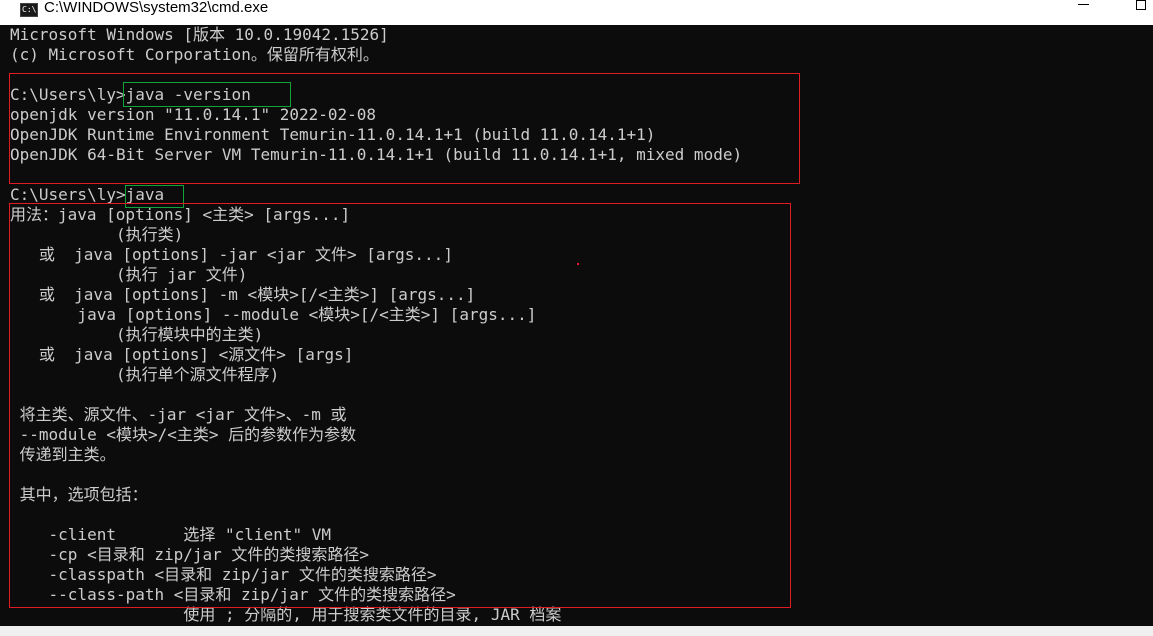  What do you see at coordinates (286, 614) in the screenshot?
I see `console-line: 使用 ; 分隔的, 用于搜索类文件的目录, JAR 档案` at bounding box center [286, 614].